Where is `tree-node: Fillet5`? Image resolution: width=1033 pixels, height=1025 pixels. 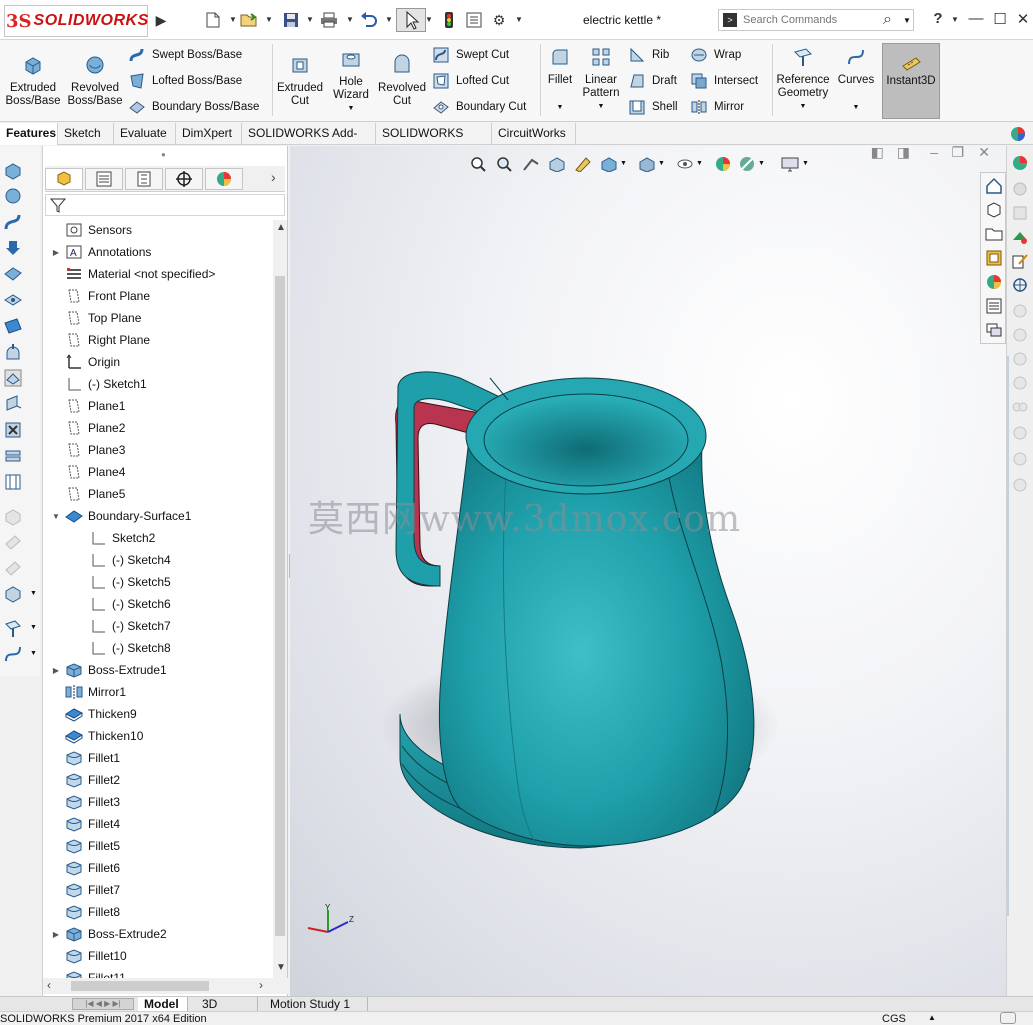
tree-node: Fillet5 is located at coordinates (85, 846).